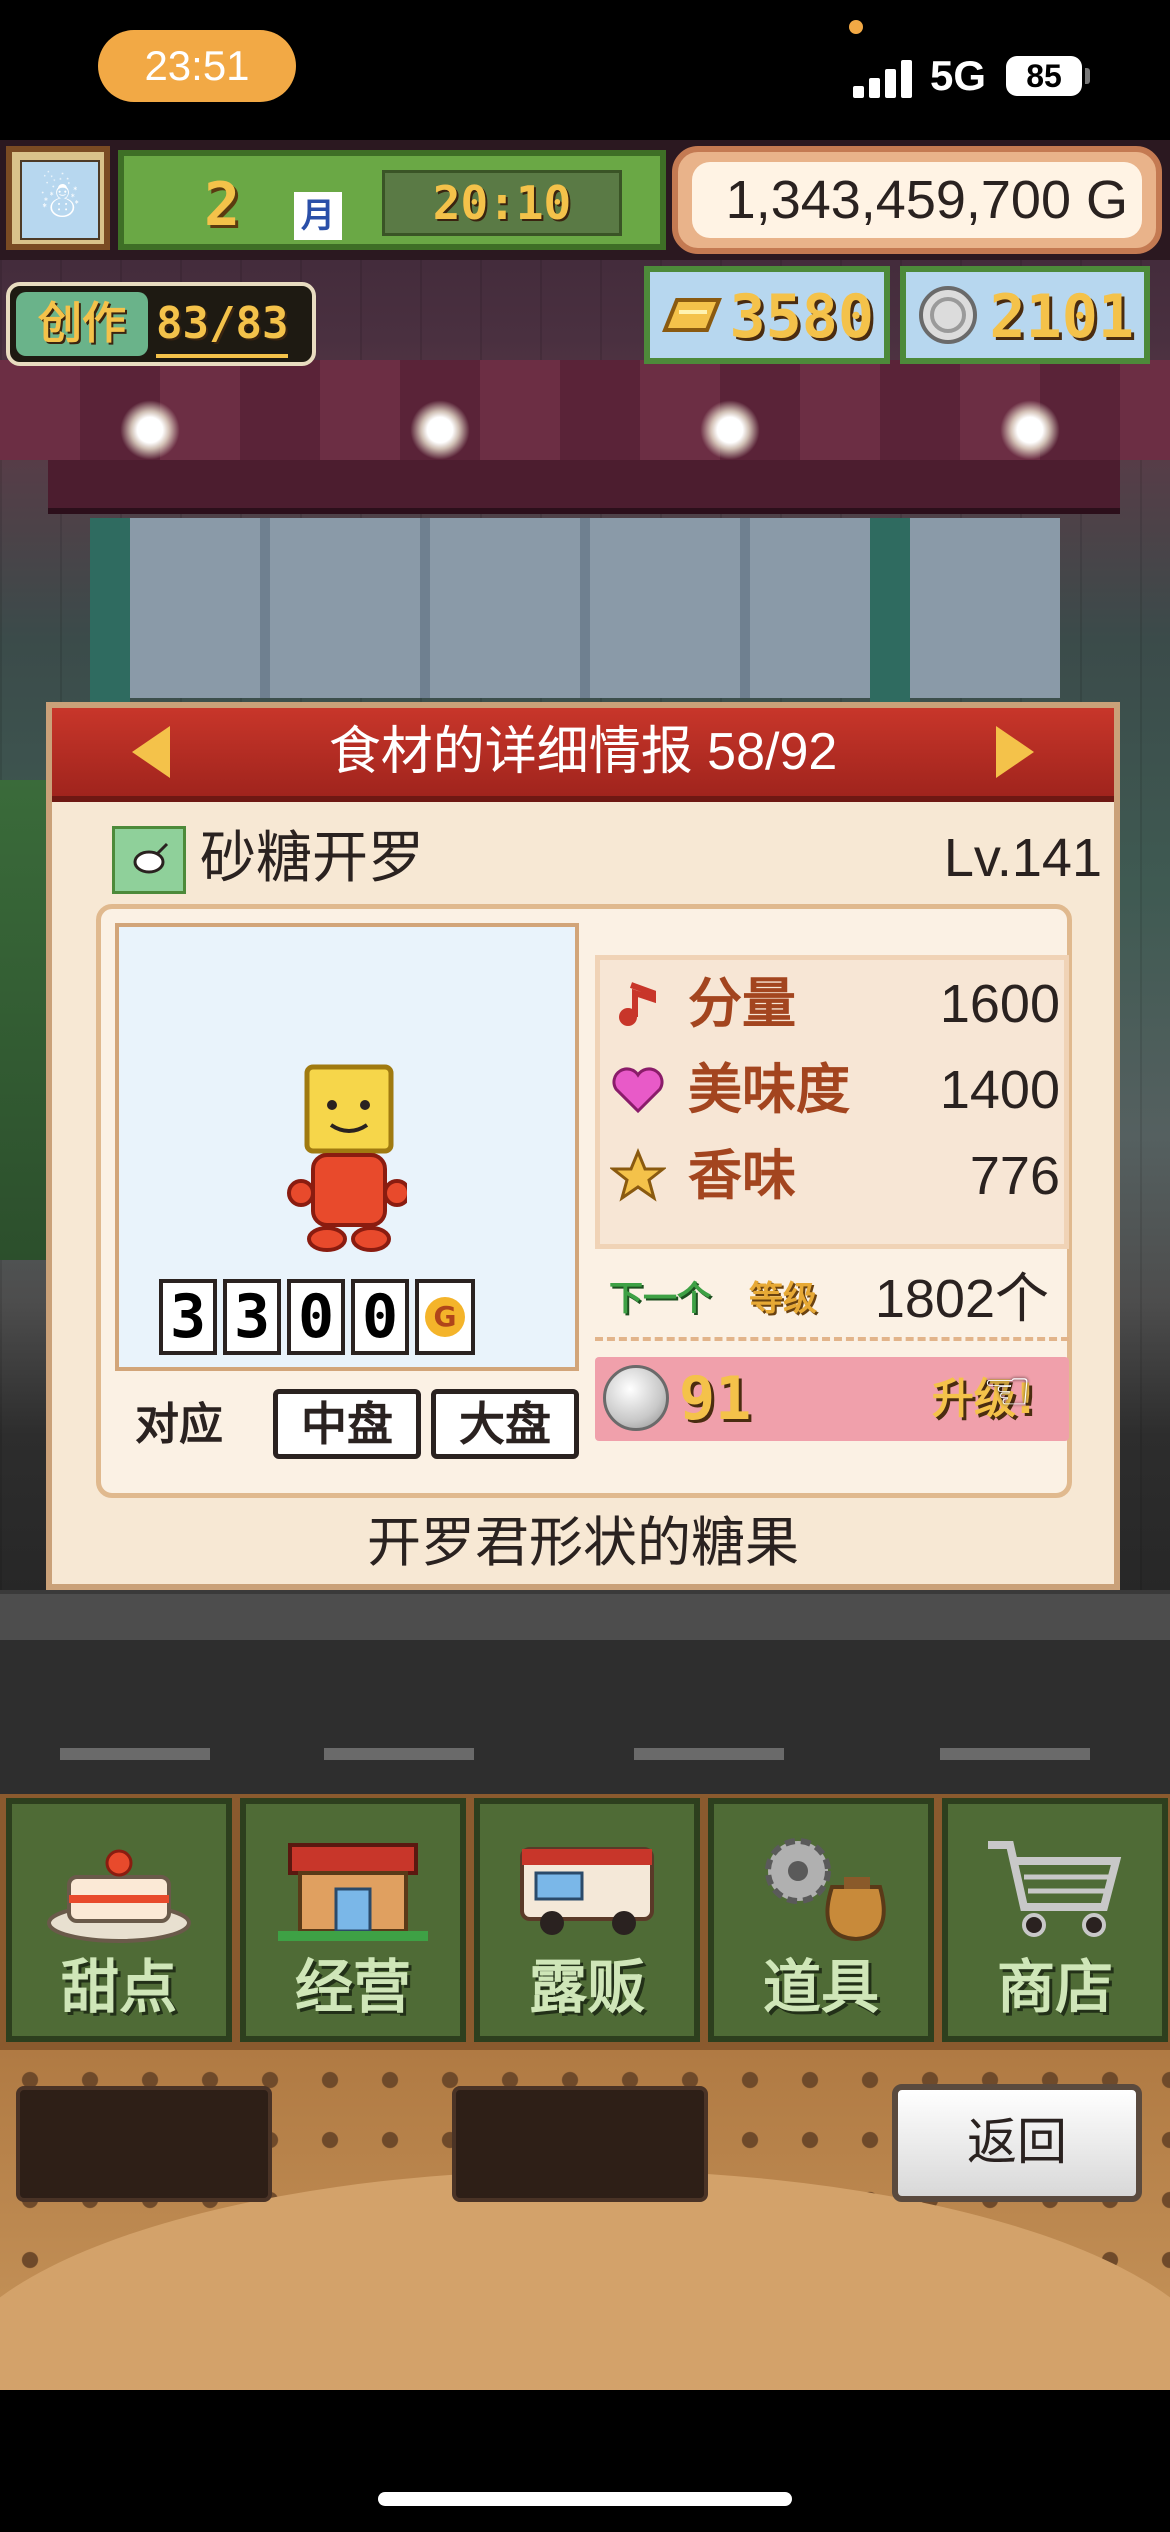  Describe the element at coordinates (1054, 1987) in the screenshot. I see `nav-label: 商店` at that location.